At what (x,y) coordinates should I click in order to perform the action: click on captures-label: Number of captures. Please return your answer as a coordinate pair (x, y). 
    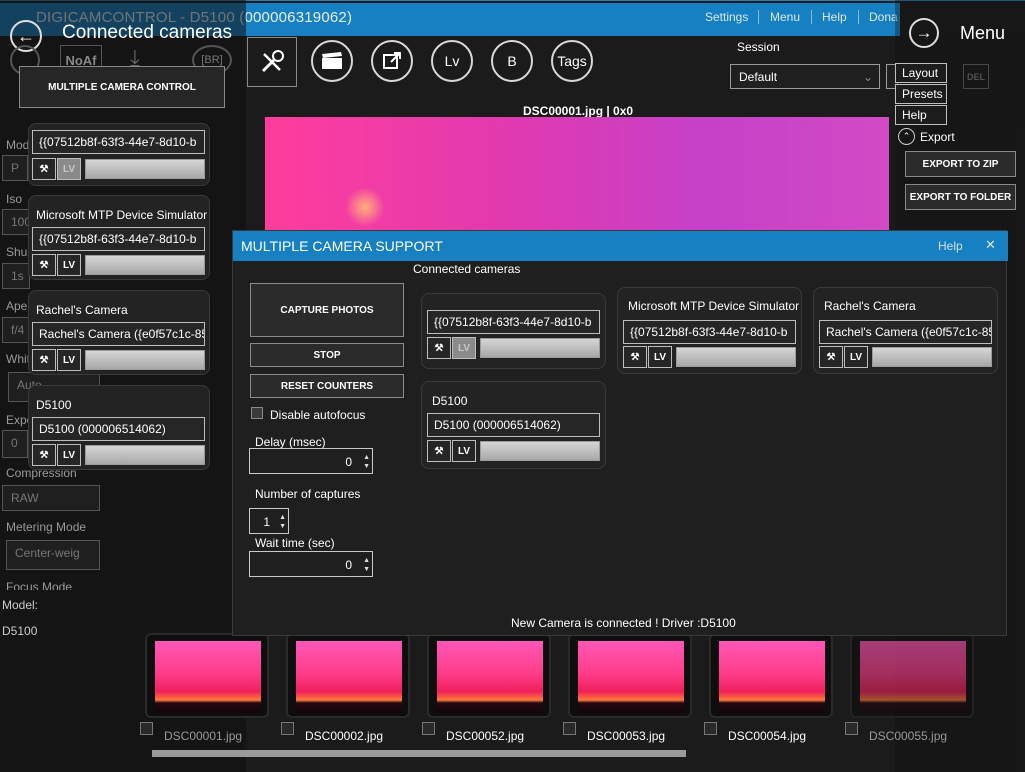
    Looking at the image, I should click on (308, 494).